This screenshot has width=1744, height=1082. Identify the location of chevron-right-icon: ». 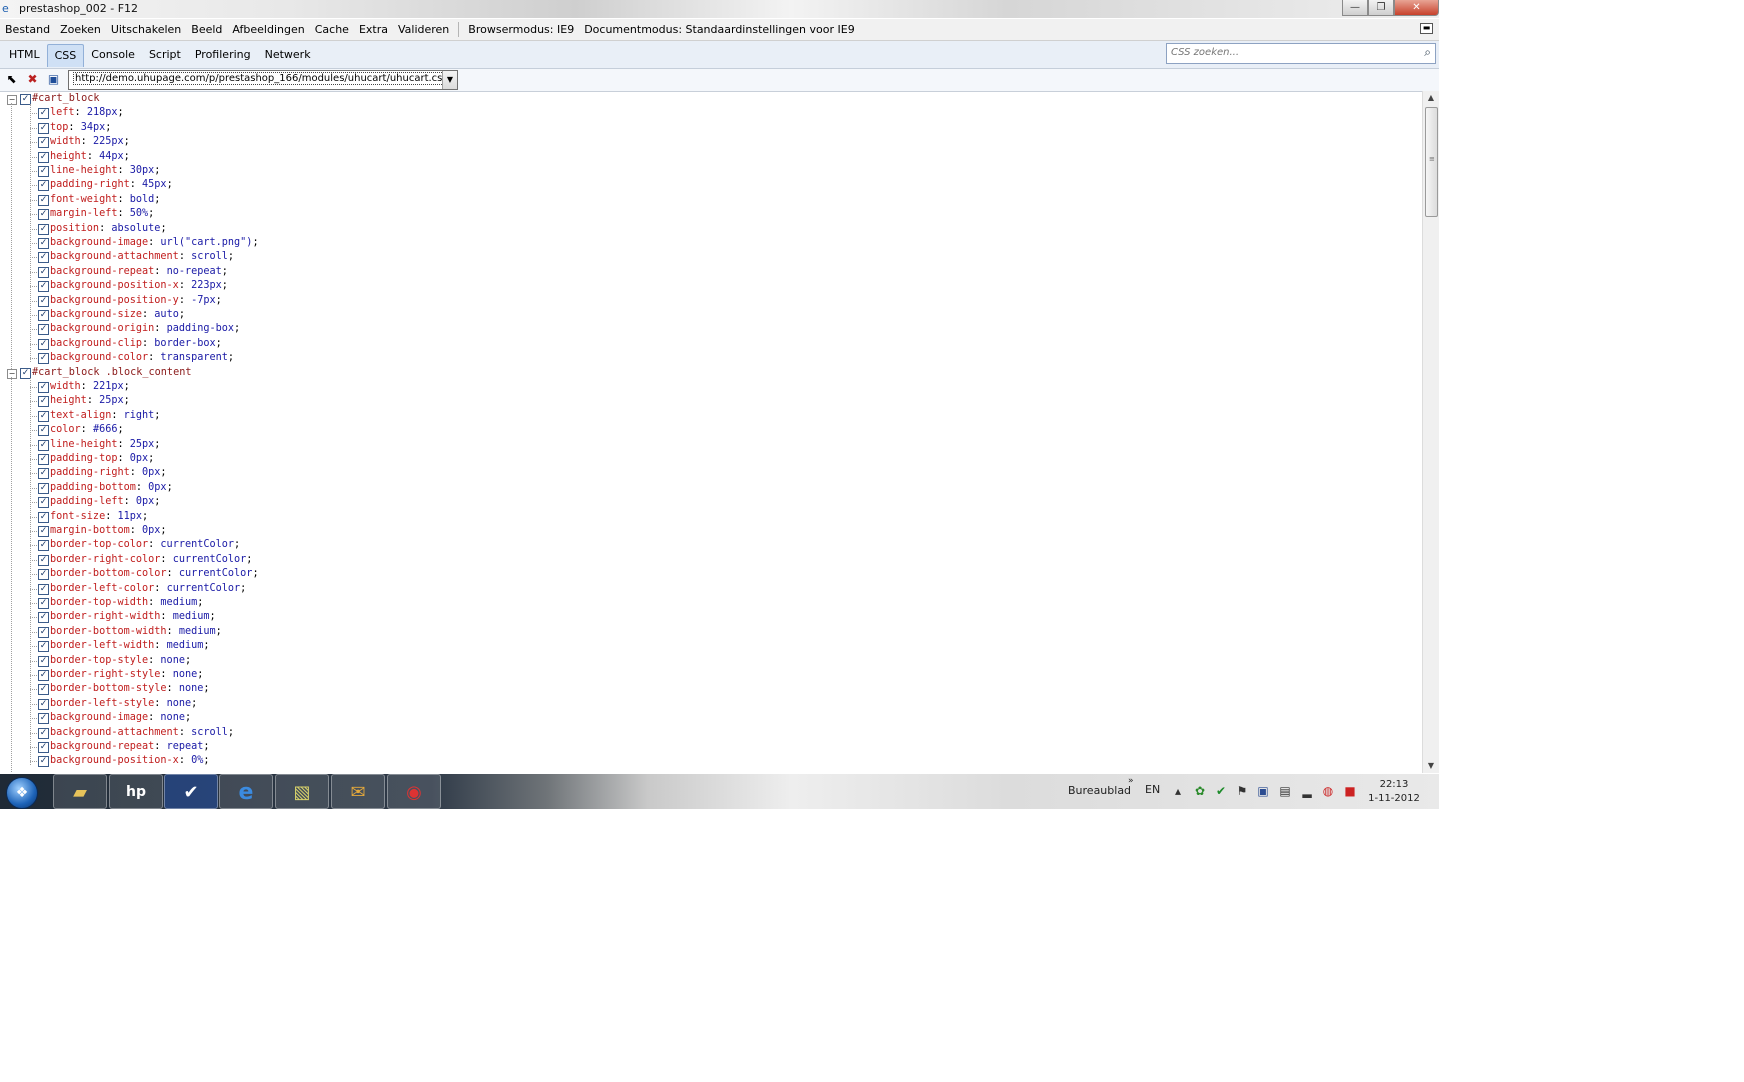
(1131, 793).